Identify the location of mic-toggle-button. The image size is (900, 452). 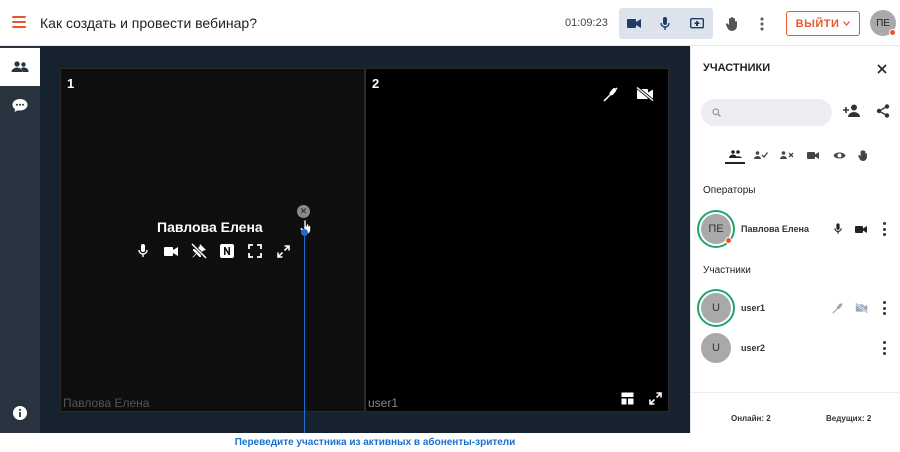
(665, 23).